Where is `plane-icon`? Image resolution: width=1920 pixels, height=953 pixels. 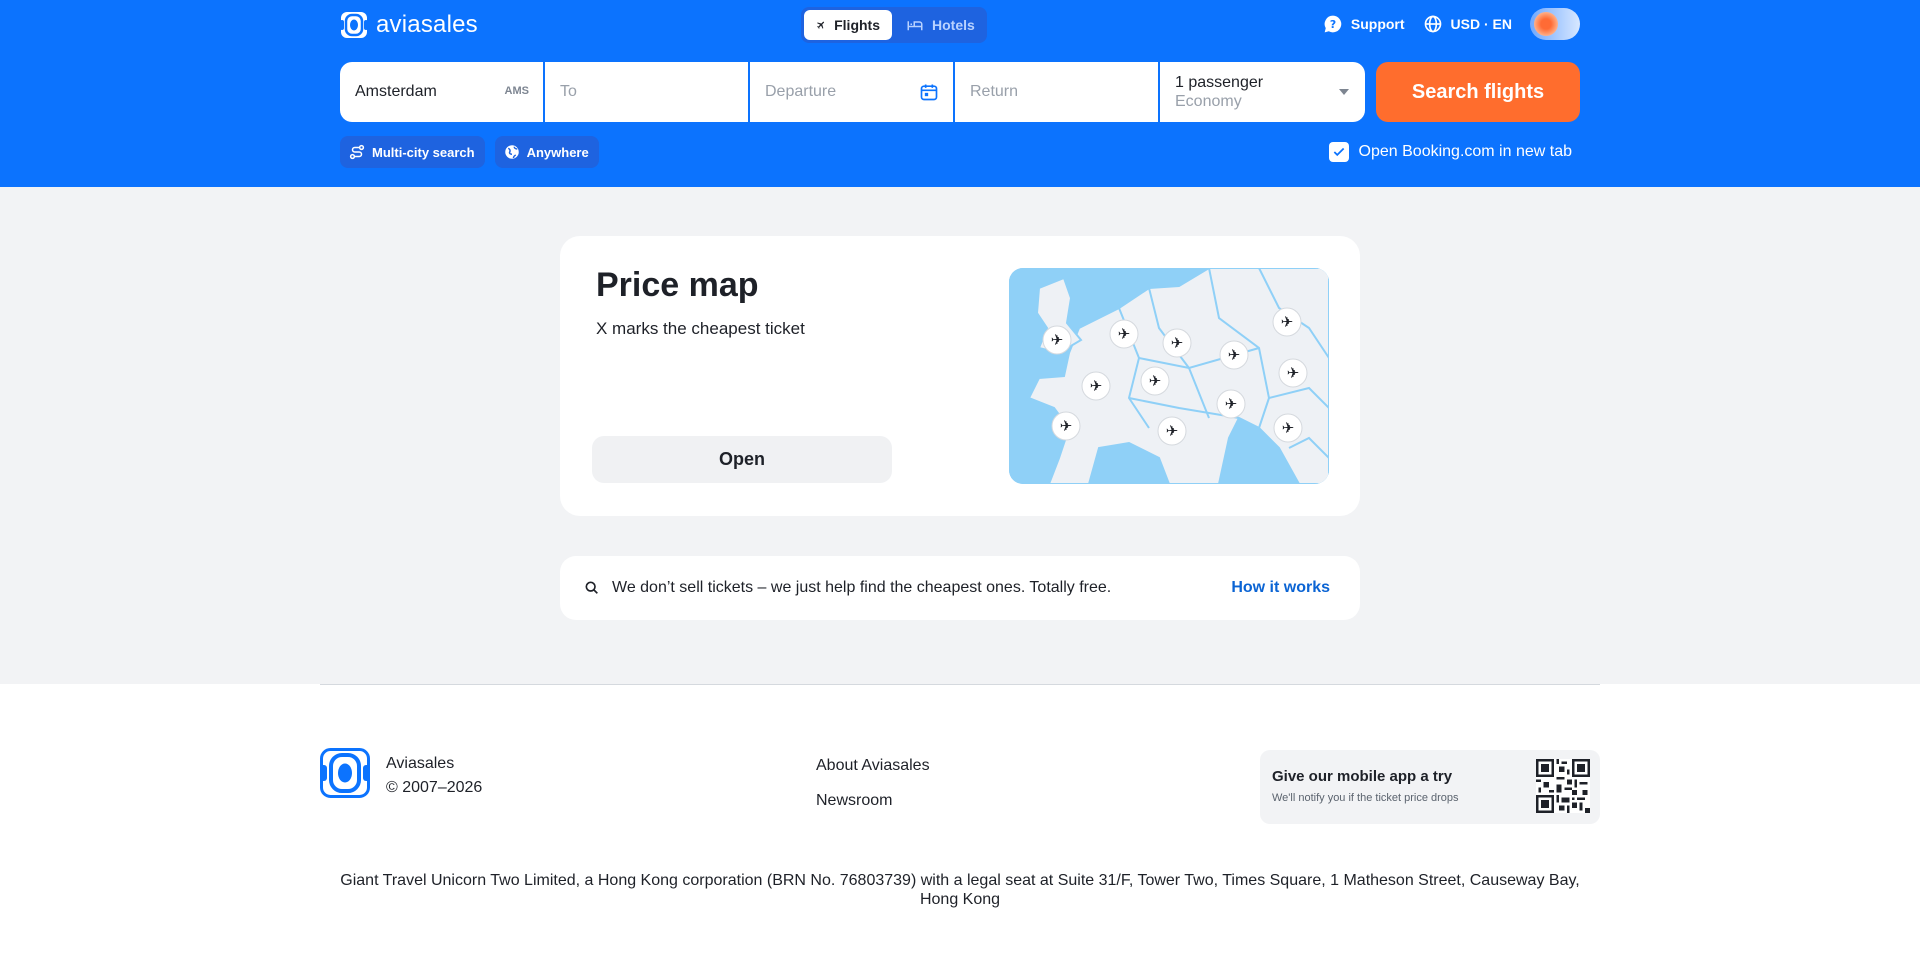
plane-icon is located at coordinates (820, 25).